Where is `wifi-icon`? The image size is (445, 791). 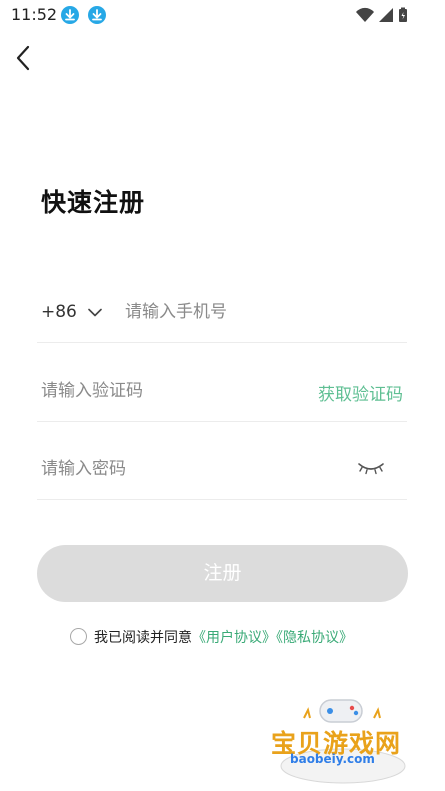 wifi-icon is located at coordinates (365, 14).